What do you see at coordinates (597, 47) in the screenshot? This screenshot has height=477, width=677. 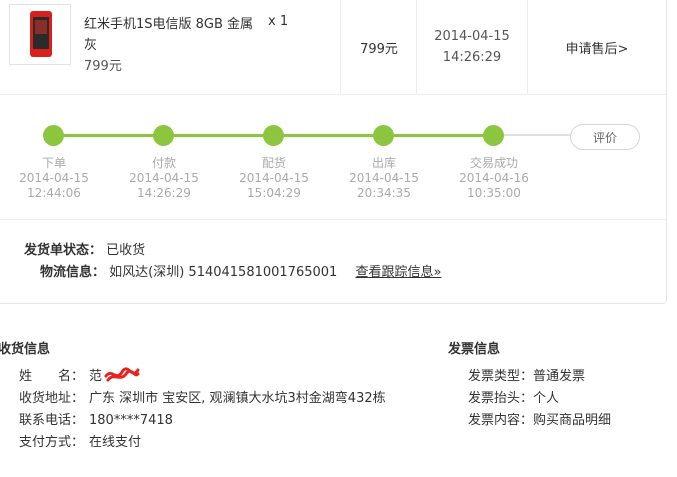 I see `after-sales-link: 申请售后>` at bounding box center [597, 47].